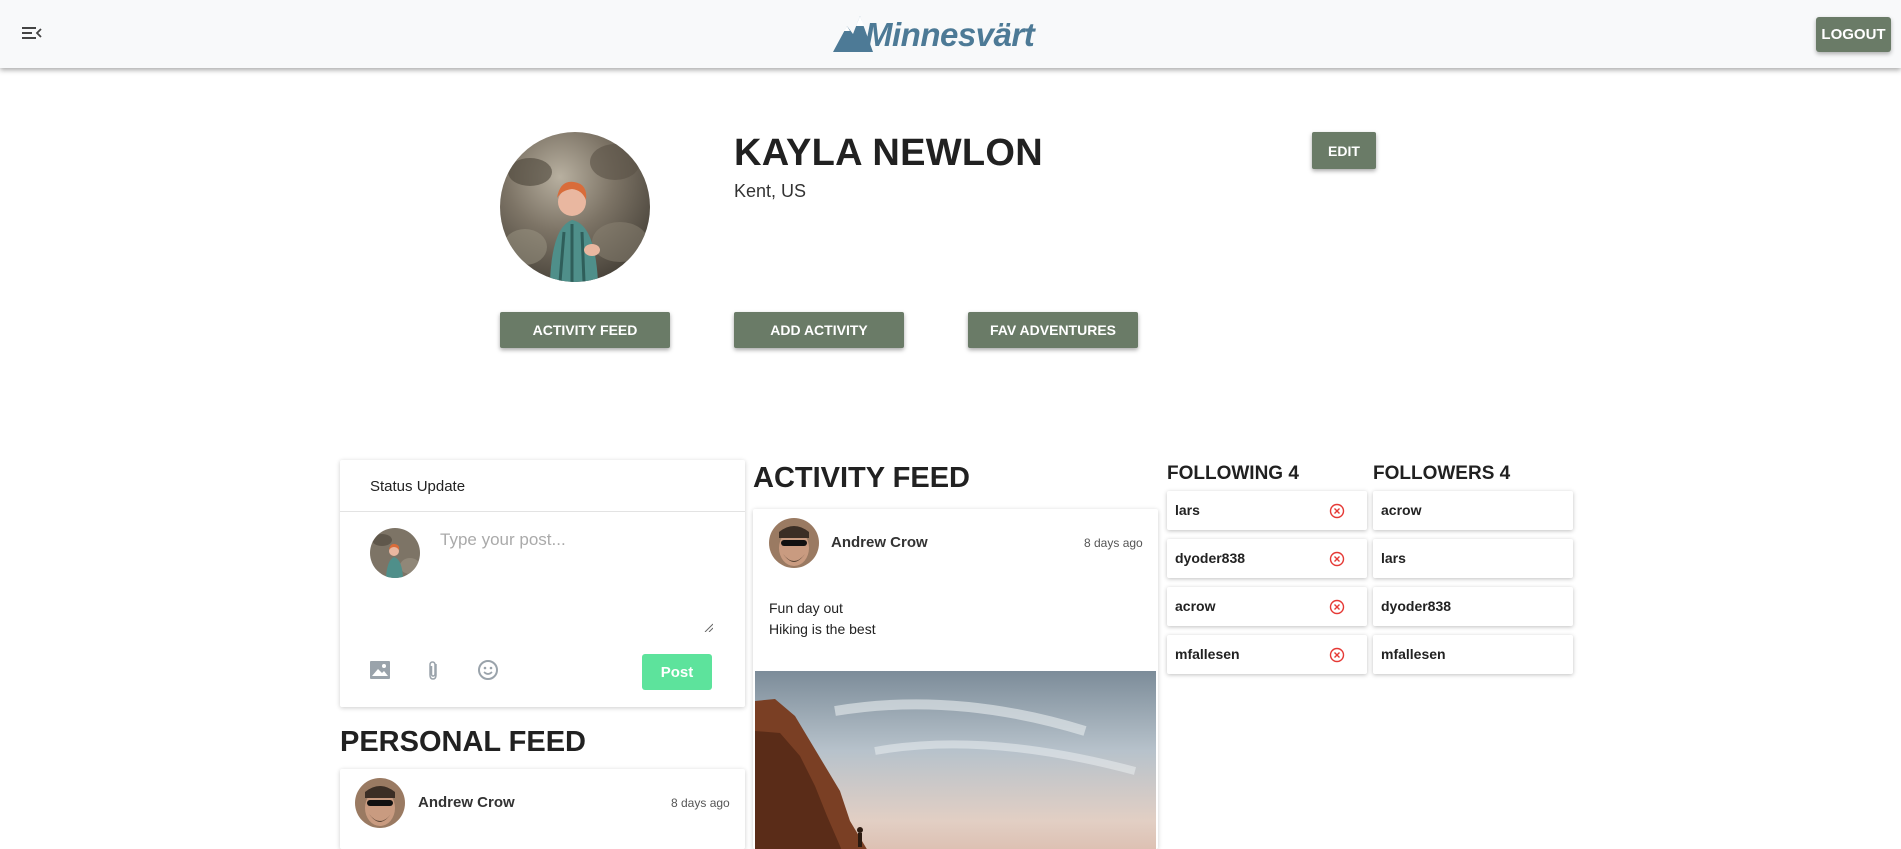 The width and height of the screenshot is (1901, 849). I want to click on post-body: Fun day out Hiking is the best, so click(822, 619).